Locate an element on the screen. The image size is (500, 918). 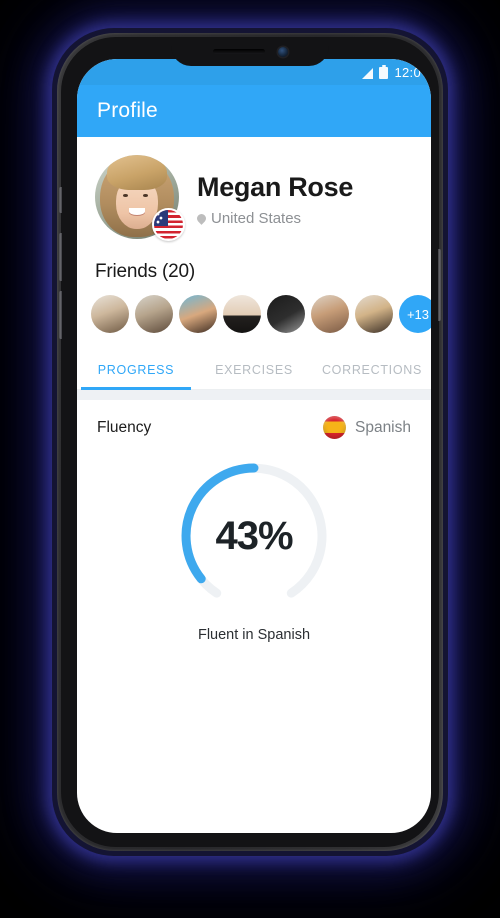
fluency-progress-ring: 43% is located at coordinates (254, 536).